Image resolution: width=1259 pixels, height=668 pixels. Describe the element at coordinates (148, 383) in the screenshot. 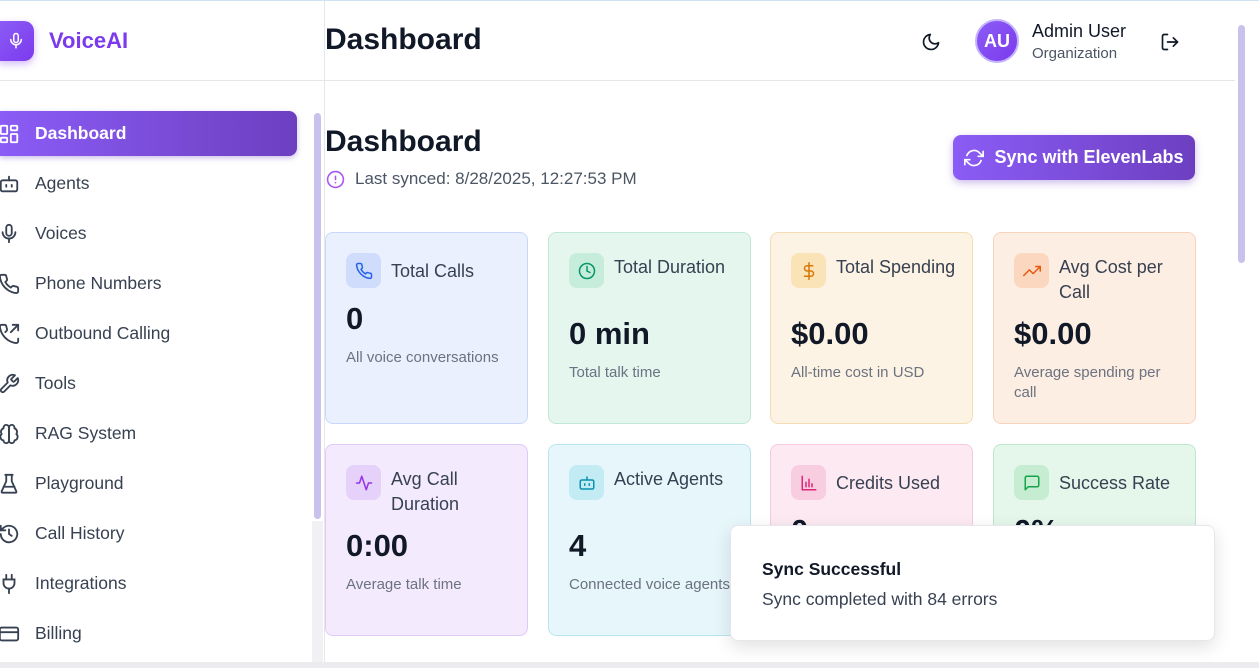

I see `sidebar-item-tools: Tools` at that location.